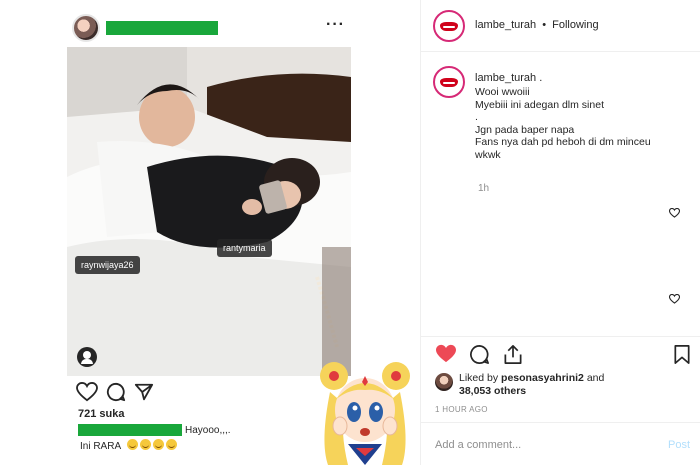 The width and height of the screenshot is (700, 465). I want to click on author-avatar, so click(449, 26).